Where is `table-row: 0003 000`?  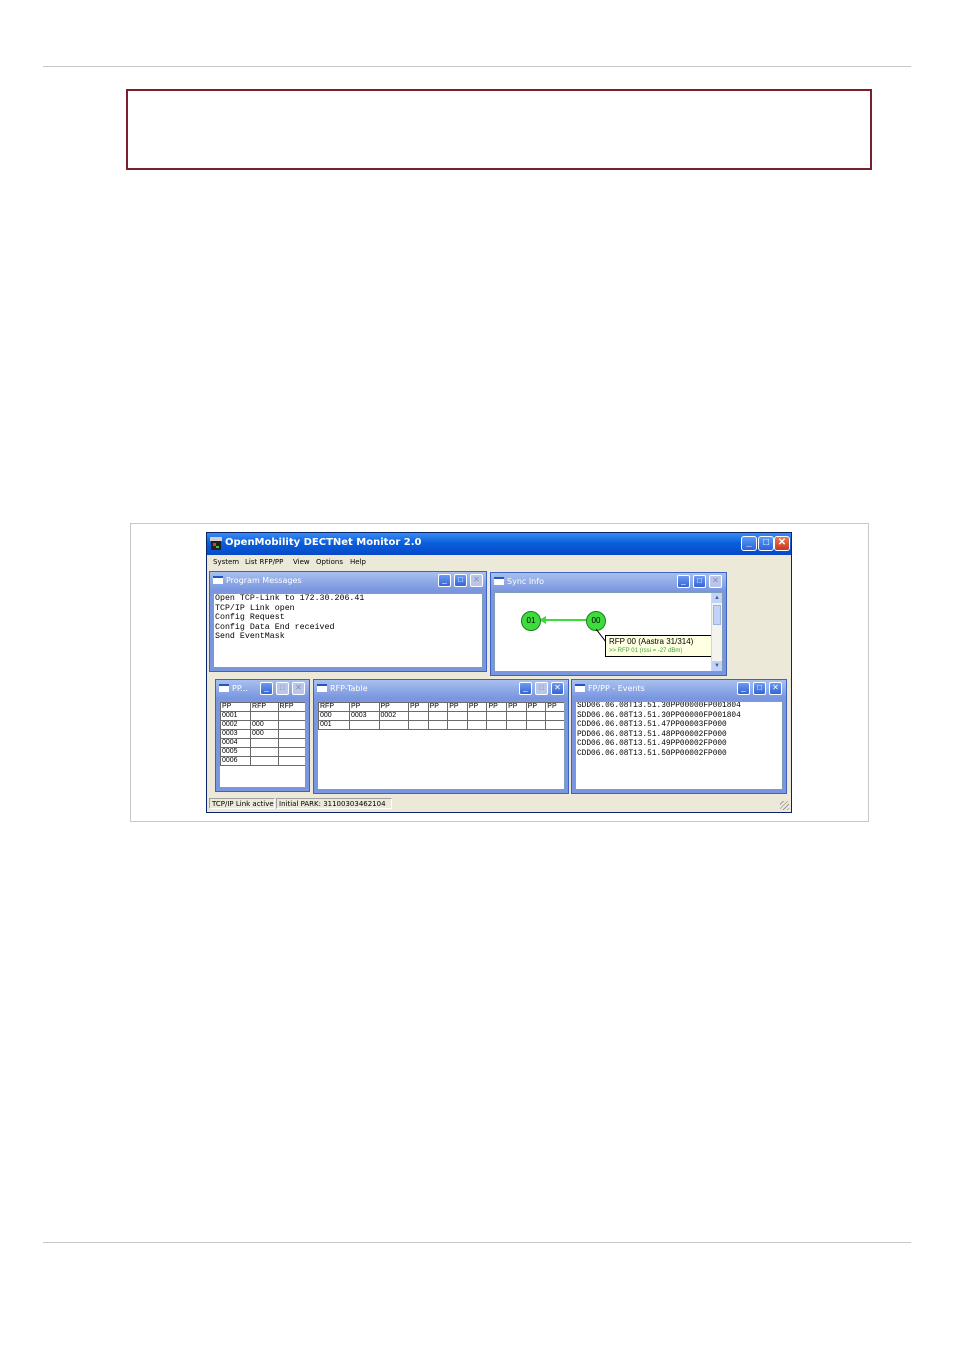 table-row: 0003 000 is located at coordinates (262, 734).